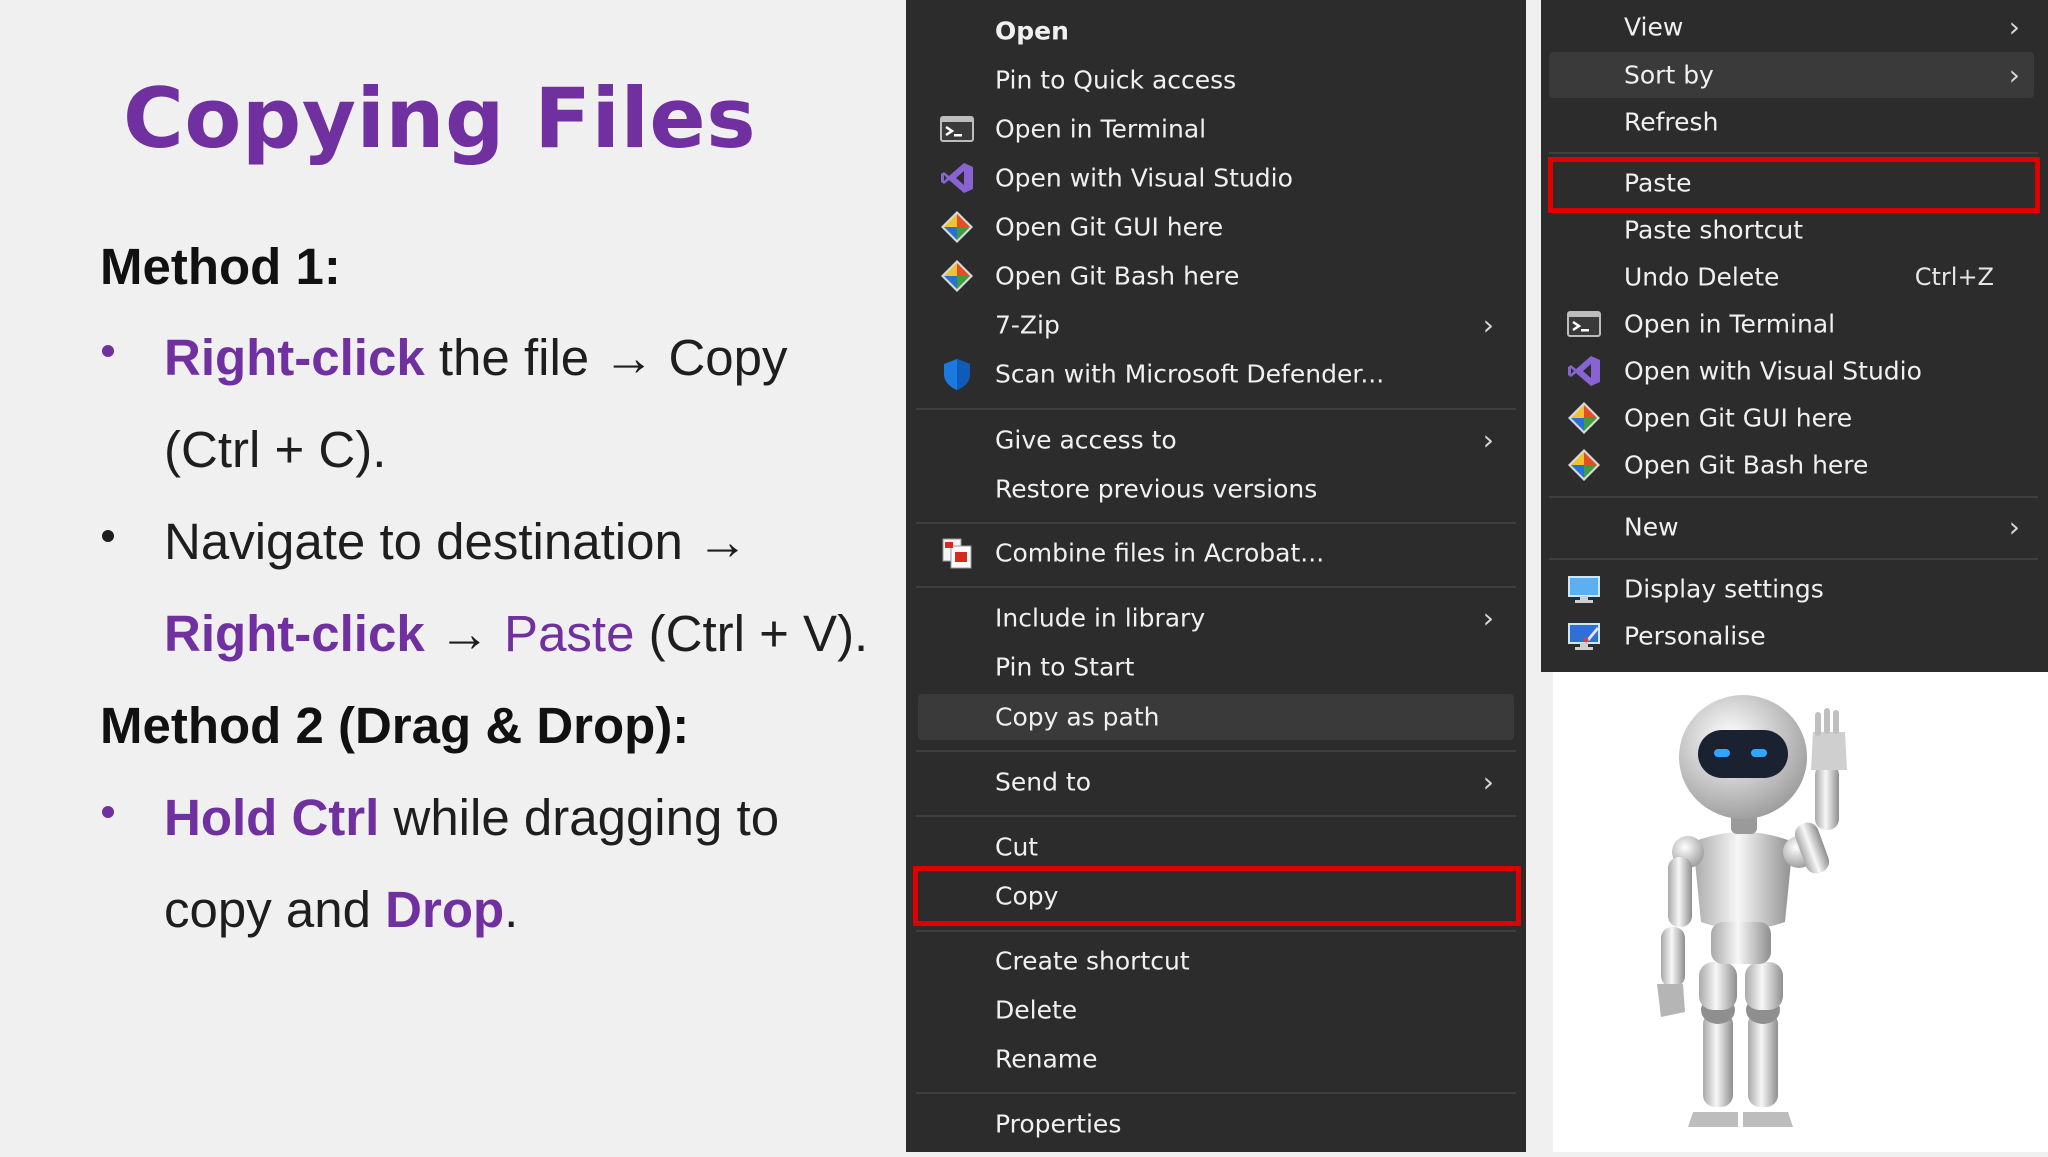 This screenshot has width=2048, height=1157. I want to click on menu-item-label: Cut, so click(1017, 847).